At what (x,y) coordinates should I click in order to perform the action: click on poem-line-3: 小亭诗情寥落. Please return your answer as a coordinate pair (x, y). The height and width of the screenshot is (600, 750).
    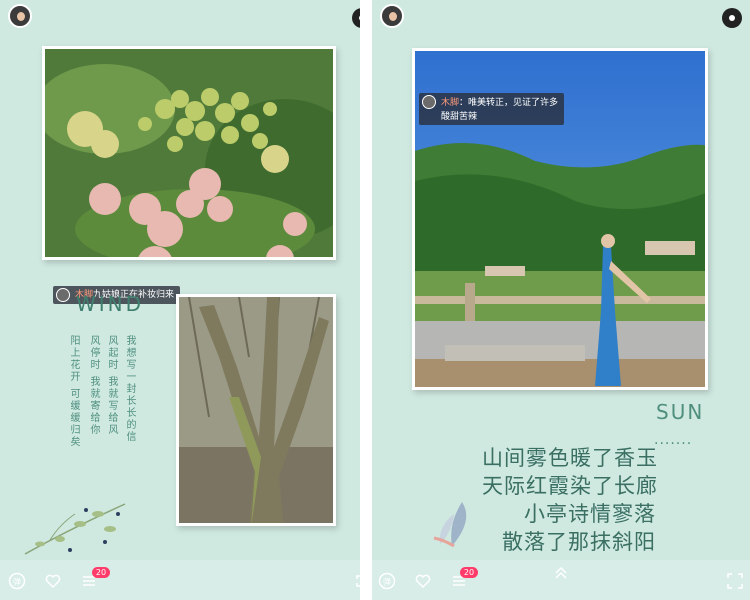
    Looking at the image, I should click on (590, 514).